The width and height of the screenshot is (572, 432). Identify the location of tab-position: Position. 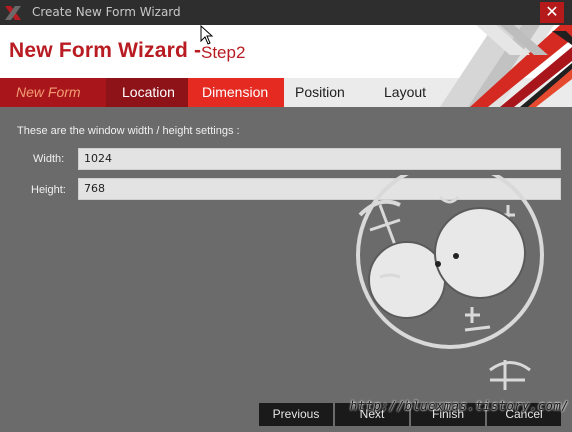
(321, 92).